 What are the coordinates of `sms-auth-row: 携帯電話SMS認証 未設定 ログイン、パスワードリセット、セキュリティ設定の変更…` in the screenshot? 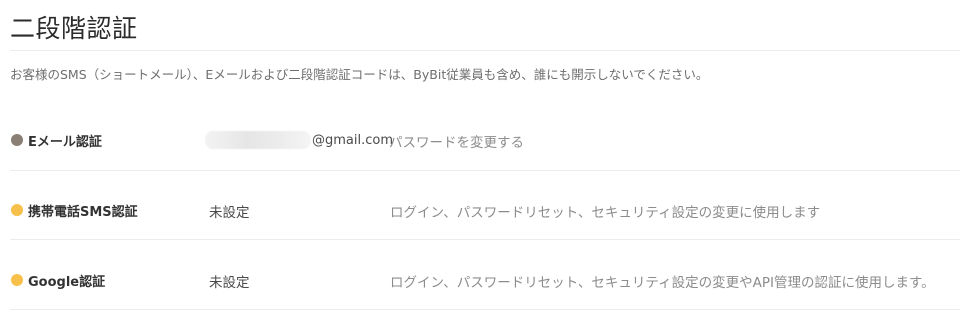 It's located at (480, 210).